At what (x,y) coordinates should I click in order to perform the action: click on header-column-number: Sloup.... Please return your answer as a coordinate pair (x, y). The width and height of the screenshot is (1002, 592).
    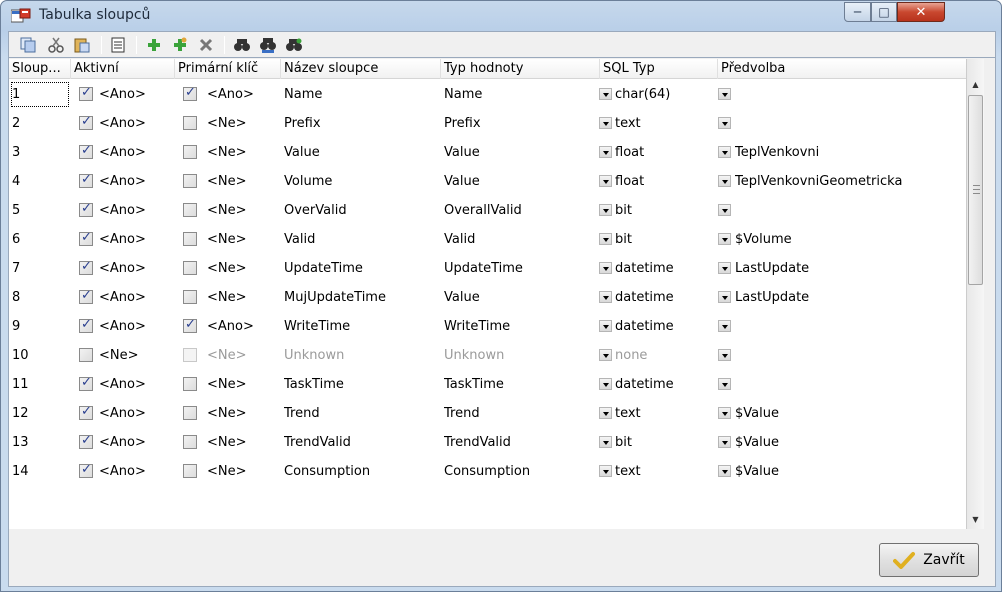
    Looking at the image, I should click on (40, 69).